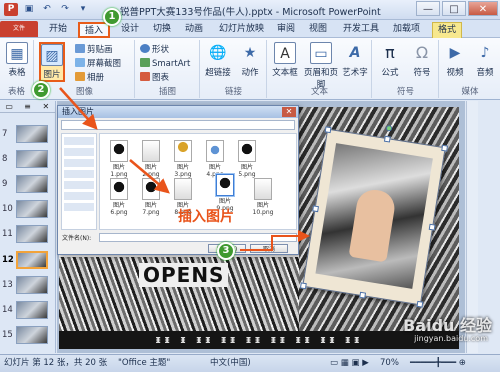 The width and height of the screenshot is (500, 372). I want to click on screenshot-button: 屏幕截图, so click(98, 64).